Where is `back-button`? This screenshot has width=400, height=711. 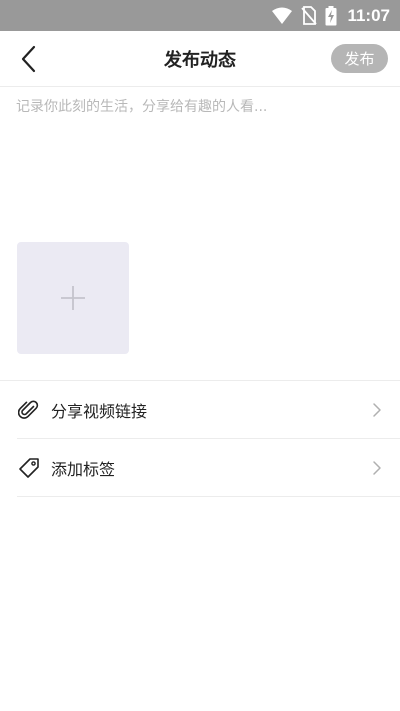
back-button is located at coordinates (29, 59).